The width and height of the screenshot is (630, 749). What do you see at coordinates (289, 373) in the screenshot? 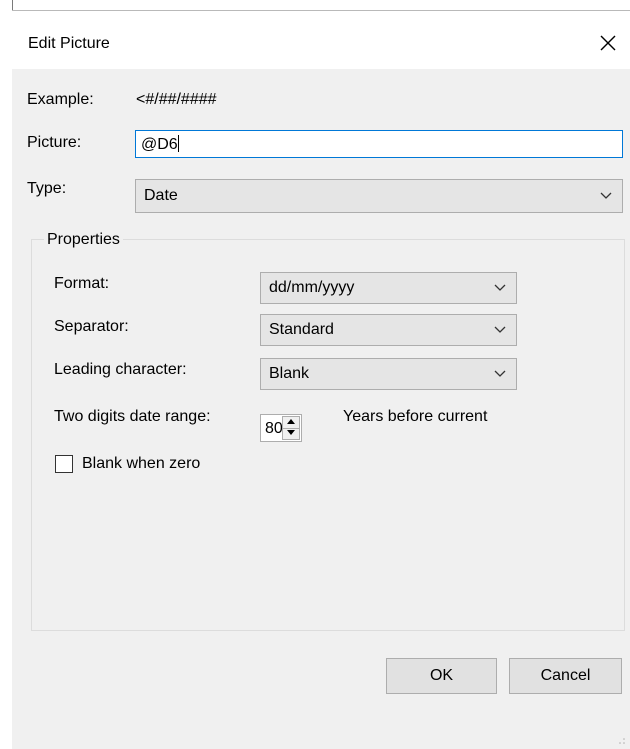
I see `leading-character-dropdown-value: Blank` at bounding box center [289, 373].